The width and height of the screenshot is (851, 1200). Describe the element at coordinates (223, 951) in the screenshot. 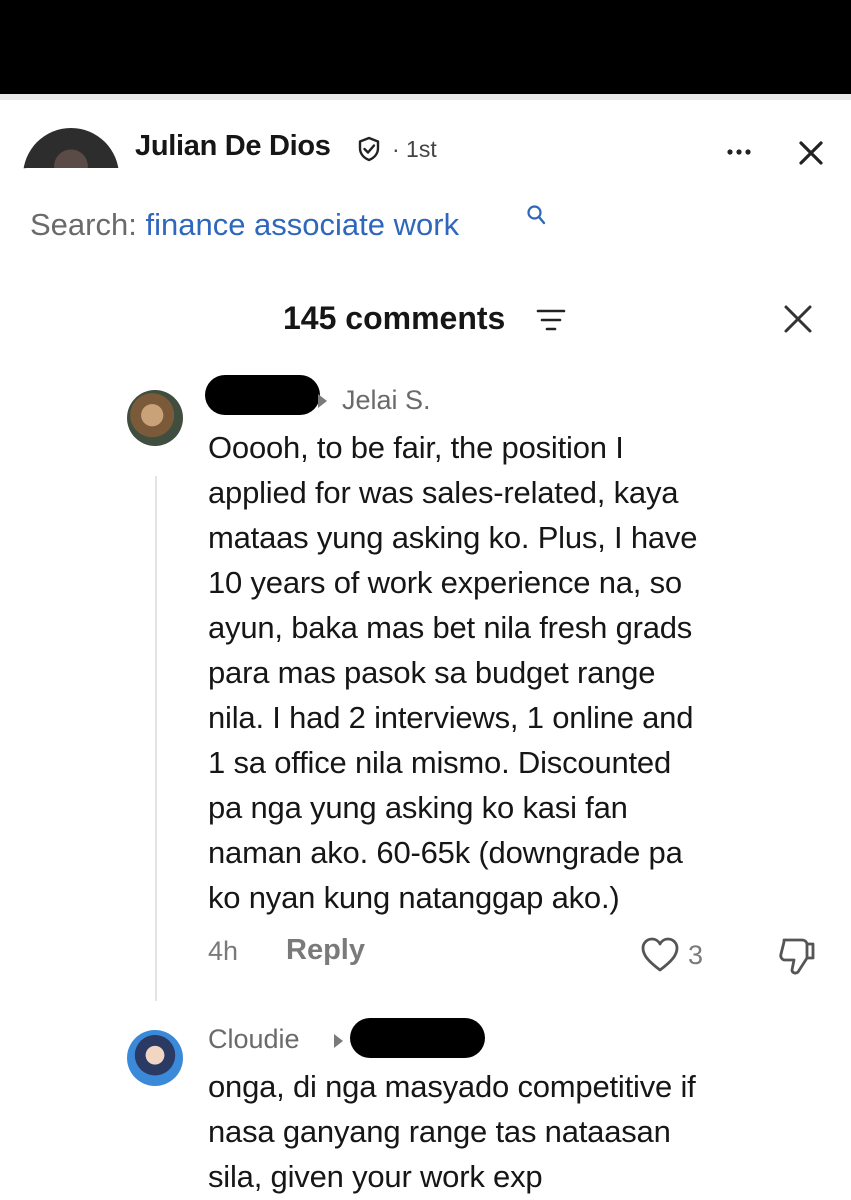

I see `comment-timestamp: 4h` at that location.